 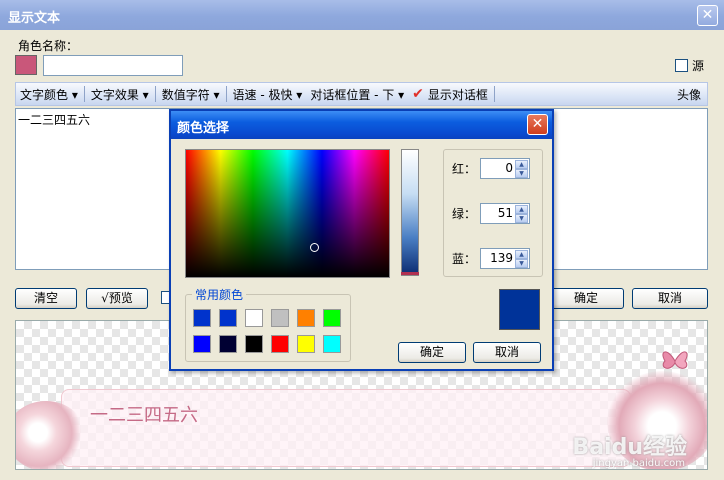 I want to click on window-title: 显示文本, so click(x=34, y=18).